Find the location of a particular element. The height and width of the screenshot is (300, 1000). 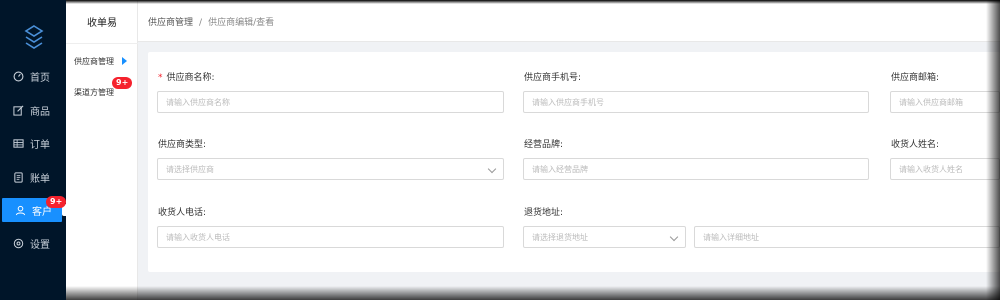

submenu-item-channels: 渠道方管理 is located at coordinates (94, 92).